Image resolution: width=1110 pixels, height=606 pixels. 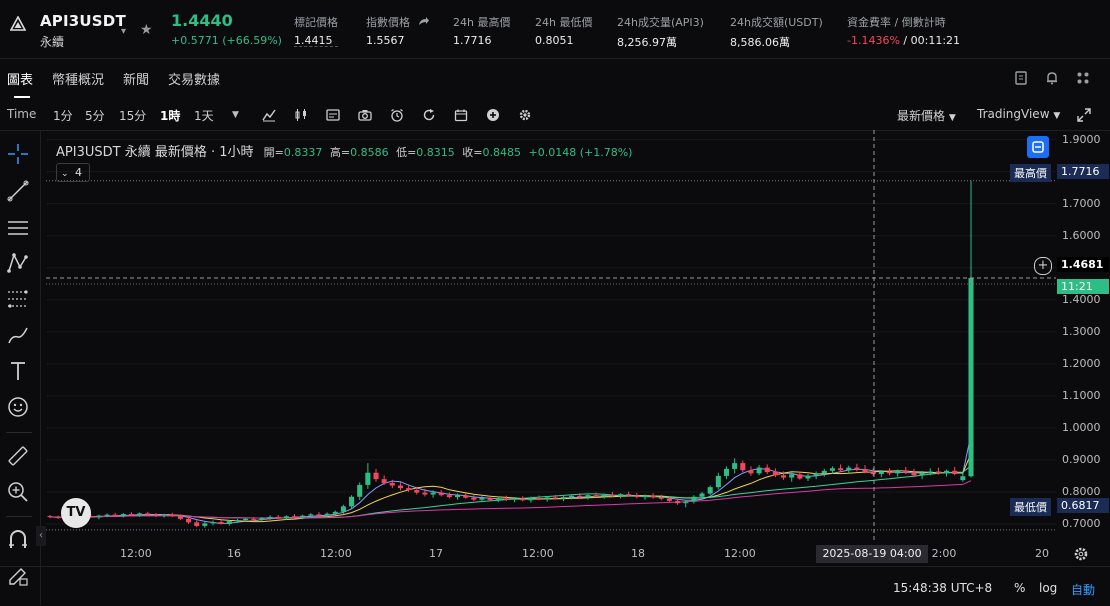 I want to click on brush-icon, so click(x=18, y=335).